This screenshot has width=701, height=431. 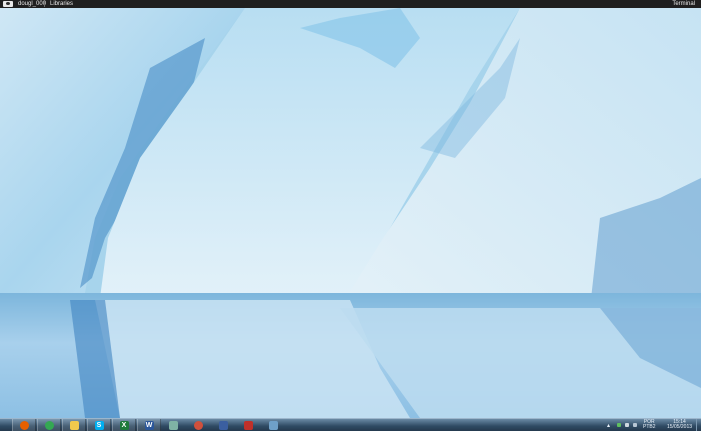 I want to click on taskbar-app-skype: S, so click(x=99, y=425).